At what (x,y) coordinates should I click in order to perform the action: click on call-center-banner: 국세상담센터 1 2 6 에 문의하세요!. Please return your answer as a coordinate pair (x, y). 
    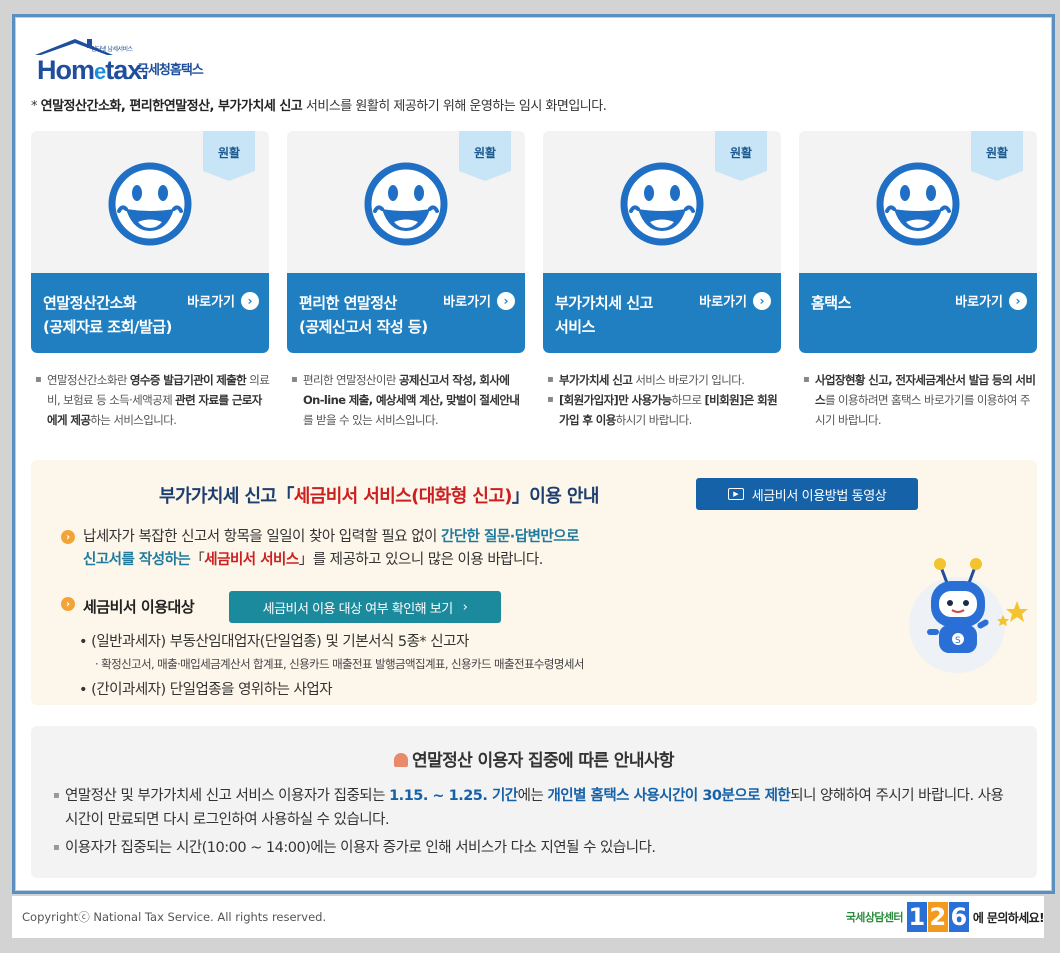
    Looking at the image, I should click on (945, 917).